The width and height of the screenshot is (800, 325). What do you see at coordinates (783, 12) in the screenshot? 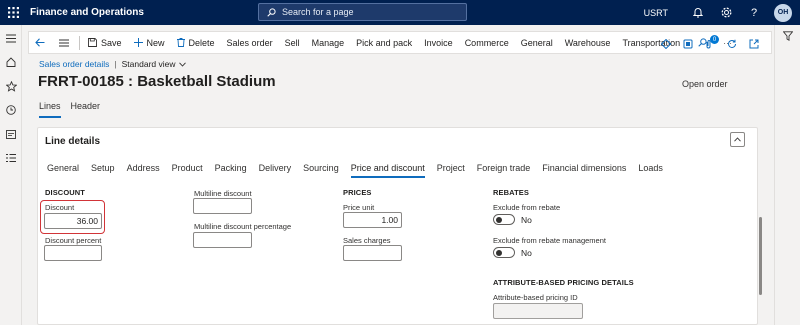
I see `avatar: OH` at bounding box center [783, 12].